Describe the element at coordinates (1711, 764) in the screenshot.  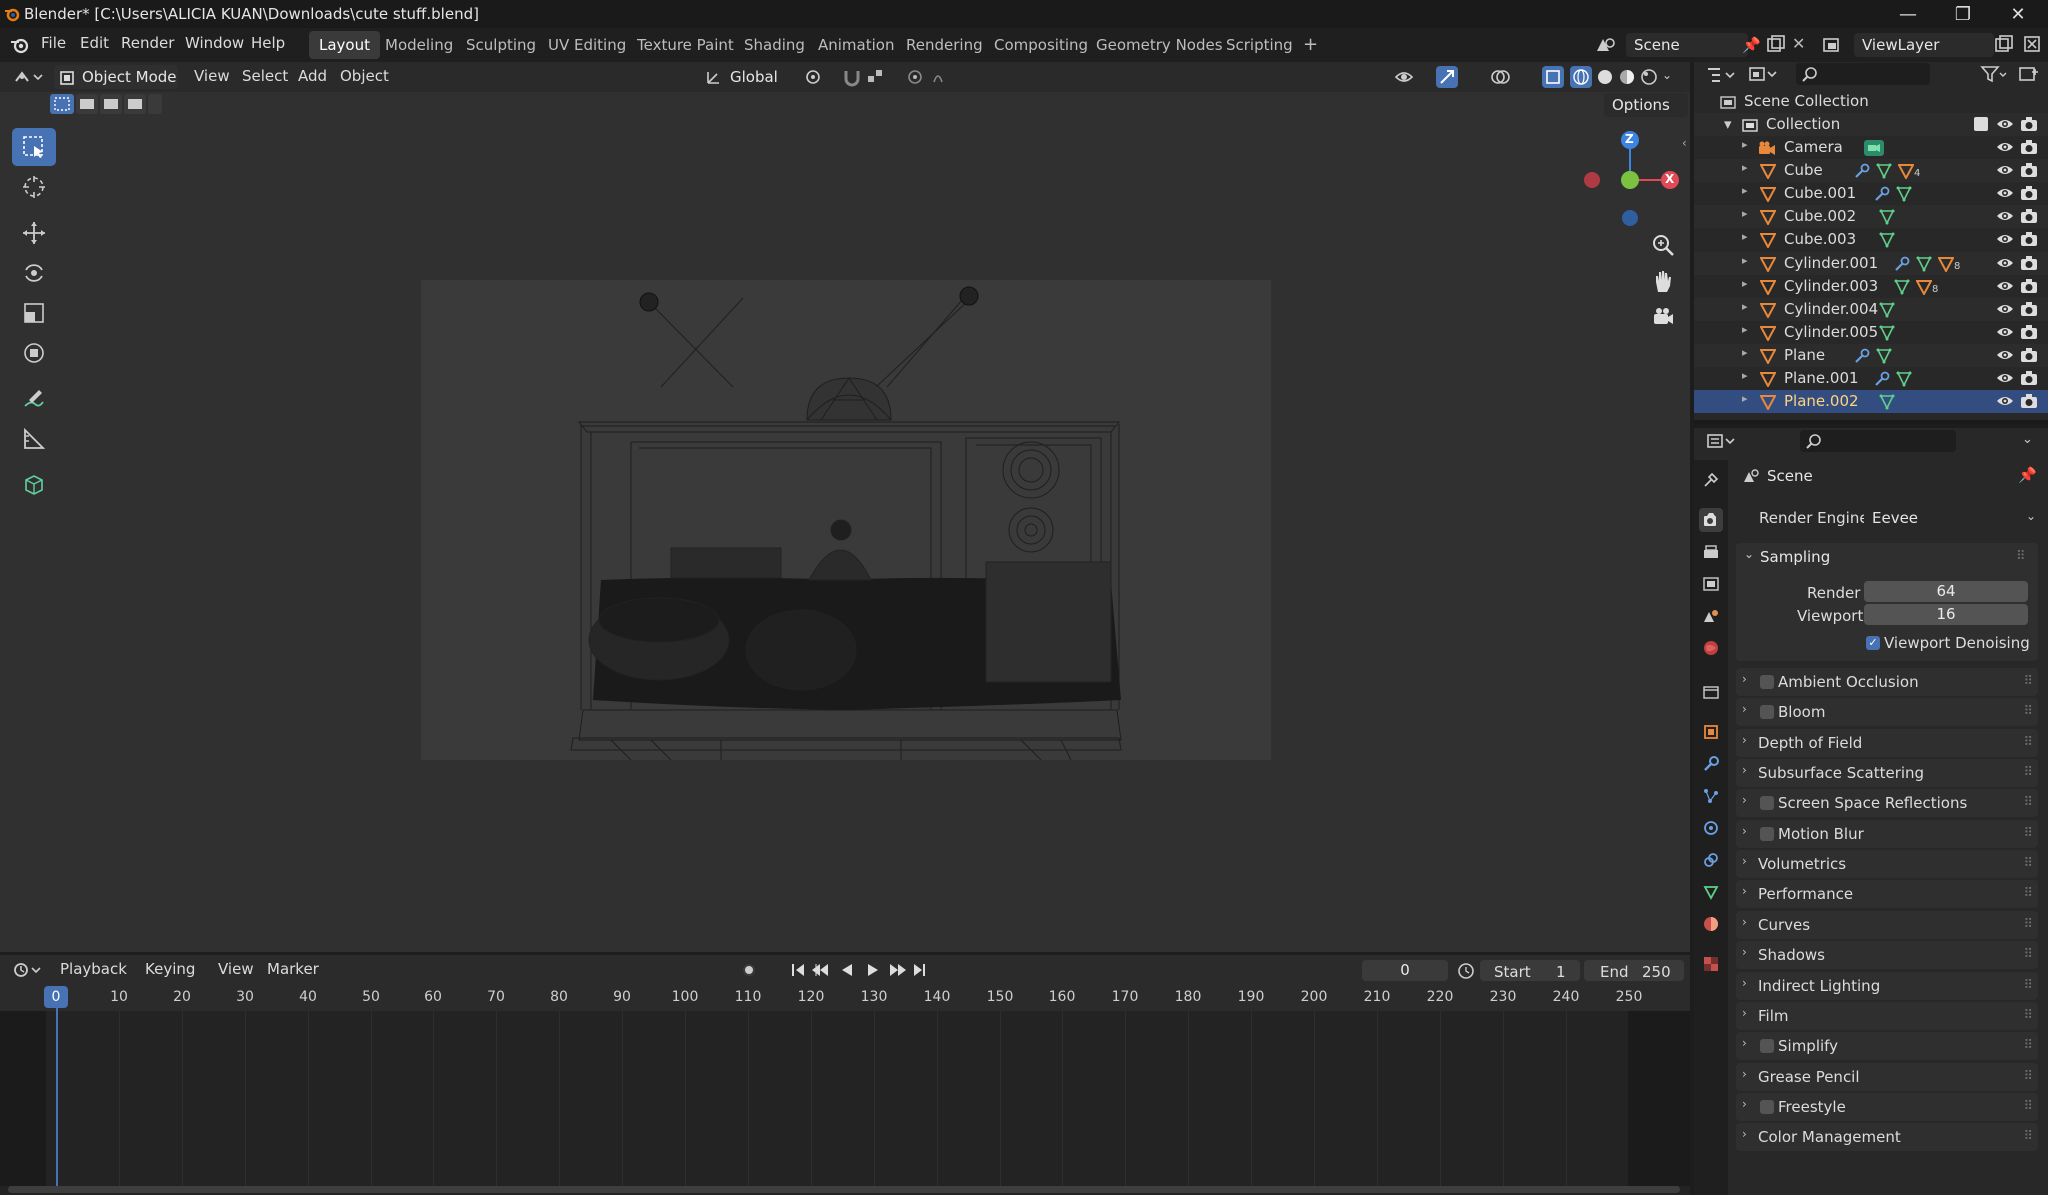
I see `modifier-tab-icon` at that location.